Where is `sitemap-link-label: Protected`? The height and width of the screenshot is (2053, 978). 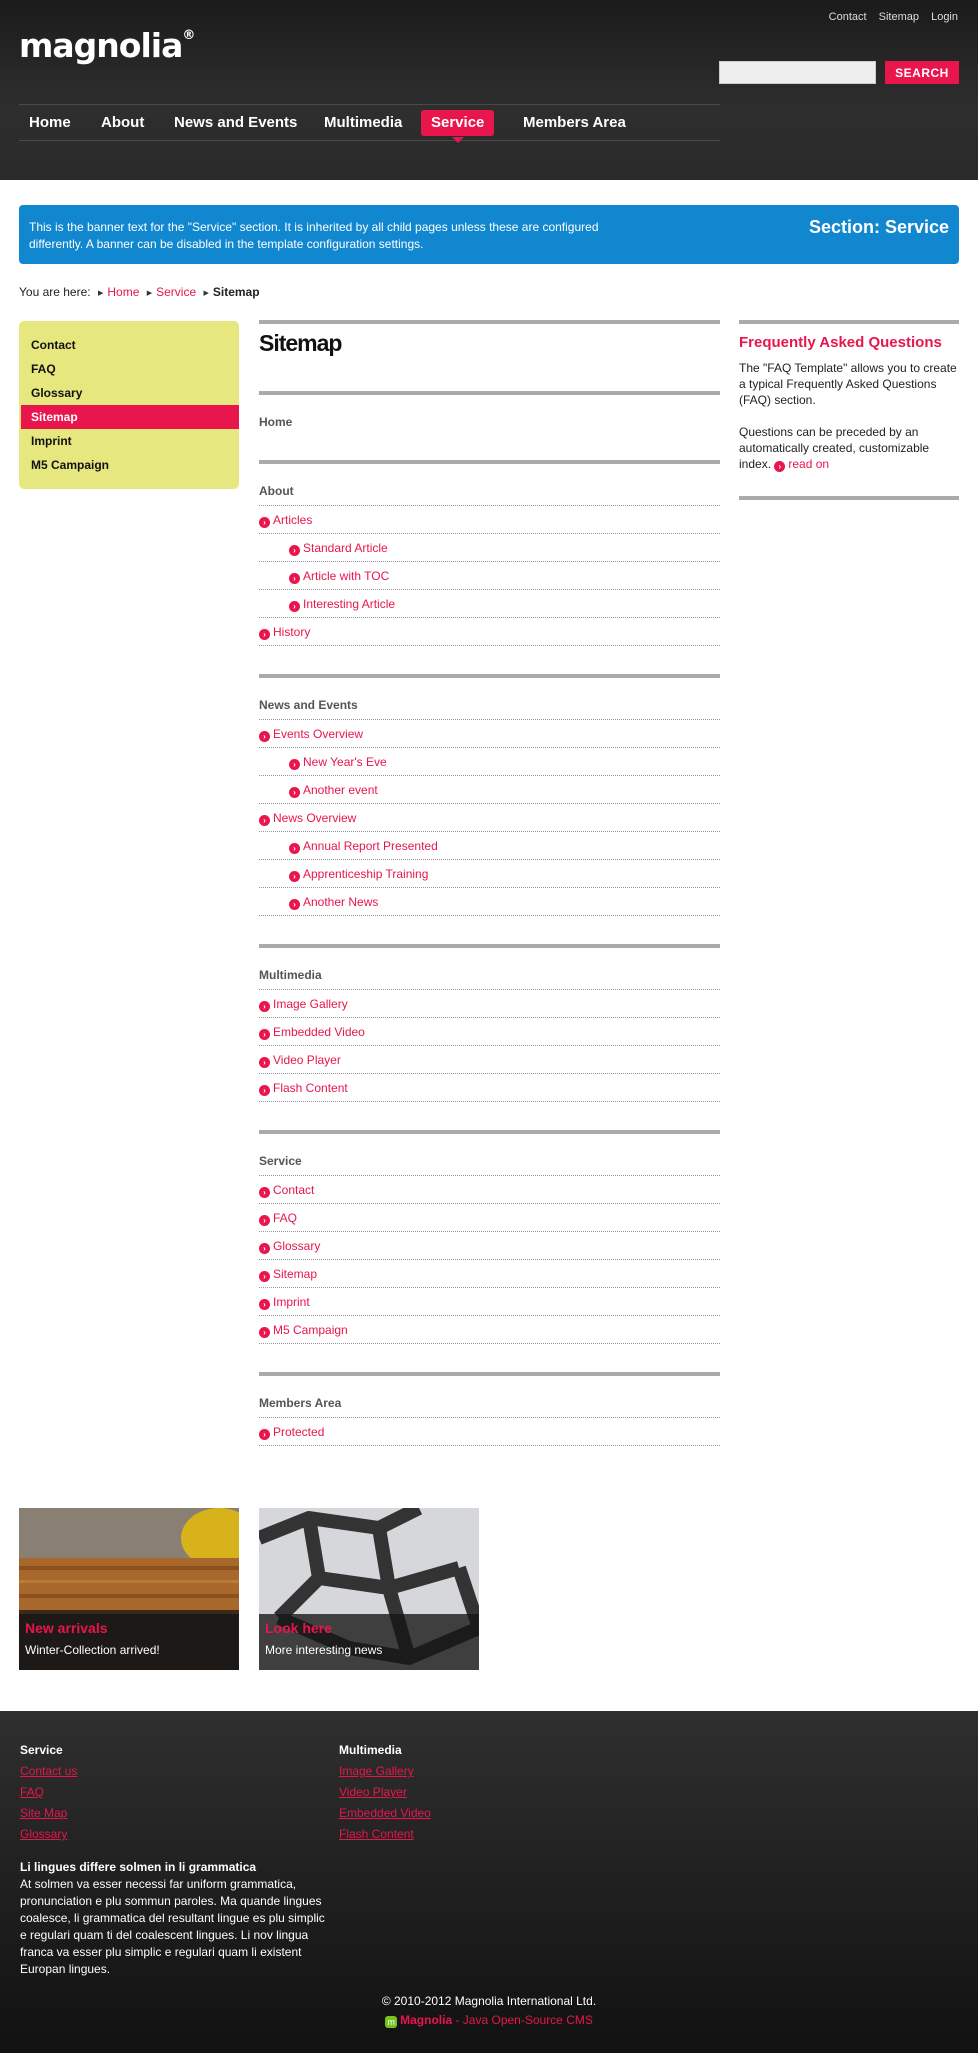 sitemap-link-label: Protected is located at coordinates (298, 1432).